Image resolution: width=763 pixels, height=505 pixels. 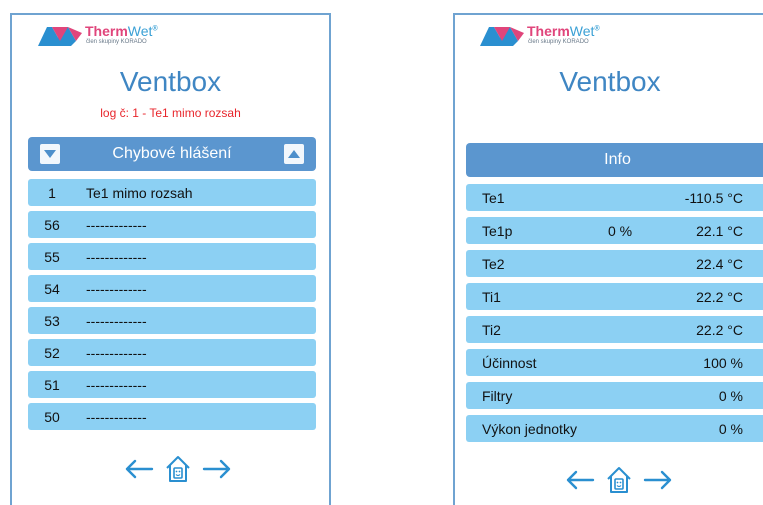 I want to click on error-row: 53 -------------, so click(x=172, y=320).